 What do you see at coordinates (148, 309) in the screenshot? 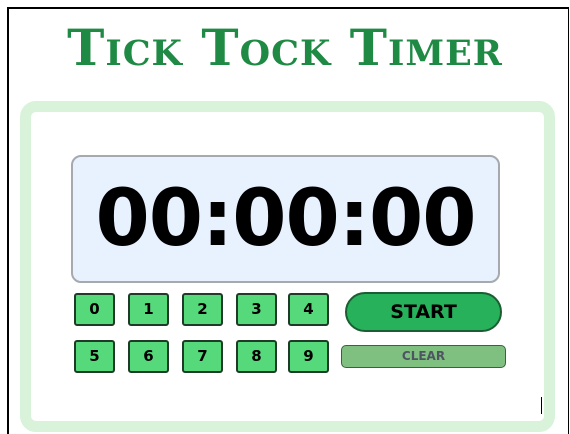
I see `digit-button-1: 1` at bounding box center [148, 309].